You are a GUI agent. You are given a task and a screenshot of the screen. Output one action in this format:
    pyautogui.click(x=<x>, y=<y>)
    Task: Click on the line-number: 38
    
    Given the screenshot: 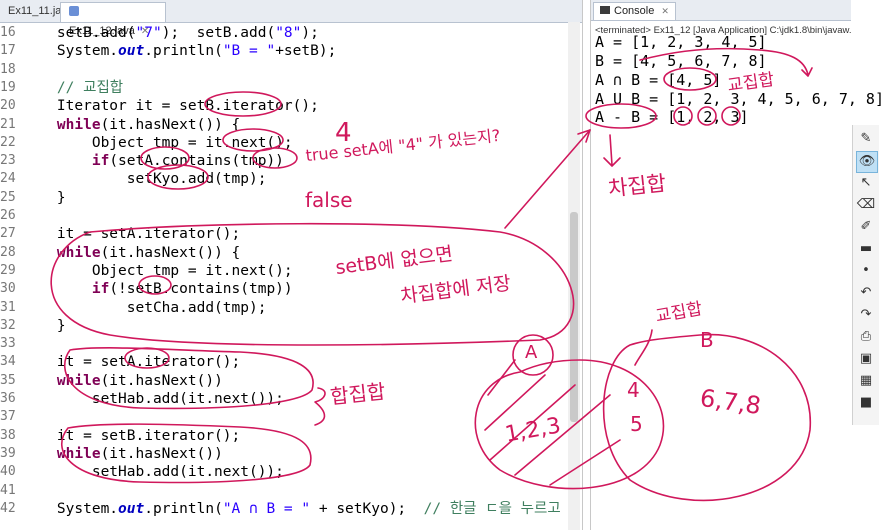 What is the action you would take?
    pyautogui.click(x=8, y=435)
    